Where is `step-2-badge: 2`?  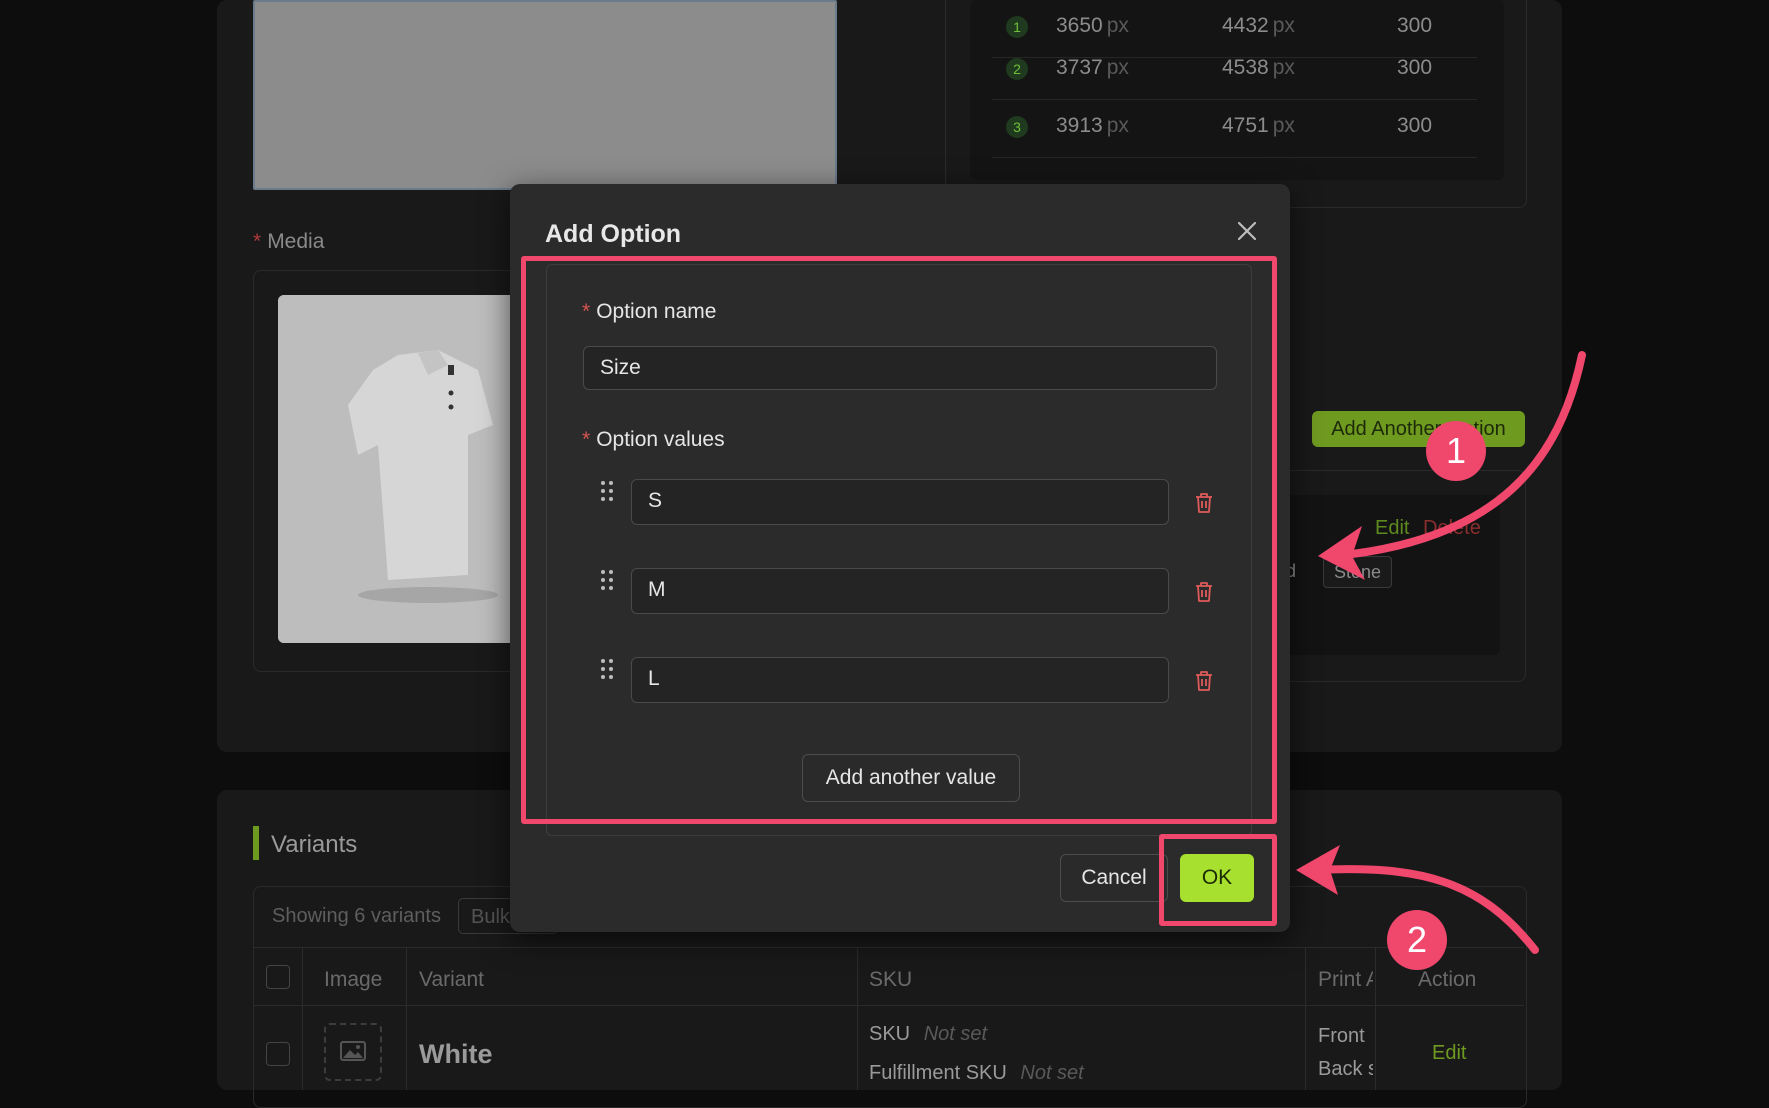 step-2-badge: 2 is located at coordinates (1417, 940).